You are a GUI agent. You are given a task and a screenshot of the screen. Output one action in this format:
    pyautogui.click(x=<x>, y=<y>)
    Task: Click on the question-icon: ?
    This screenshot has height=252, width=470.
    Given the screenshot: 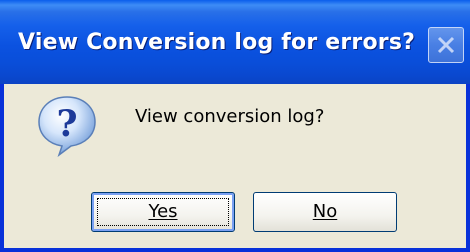 What is the action you would take?
    pyautogui.click(x=67, y=126)
    